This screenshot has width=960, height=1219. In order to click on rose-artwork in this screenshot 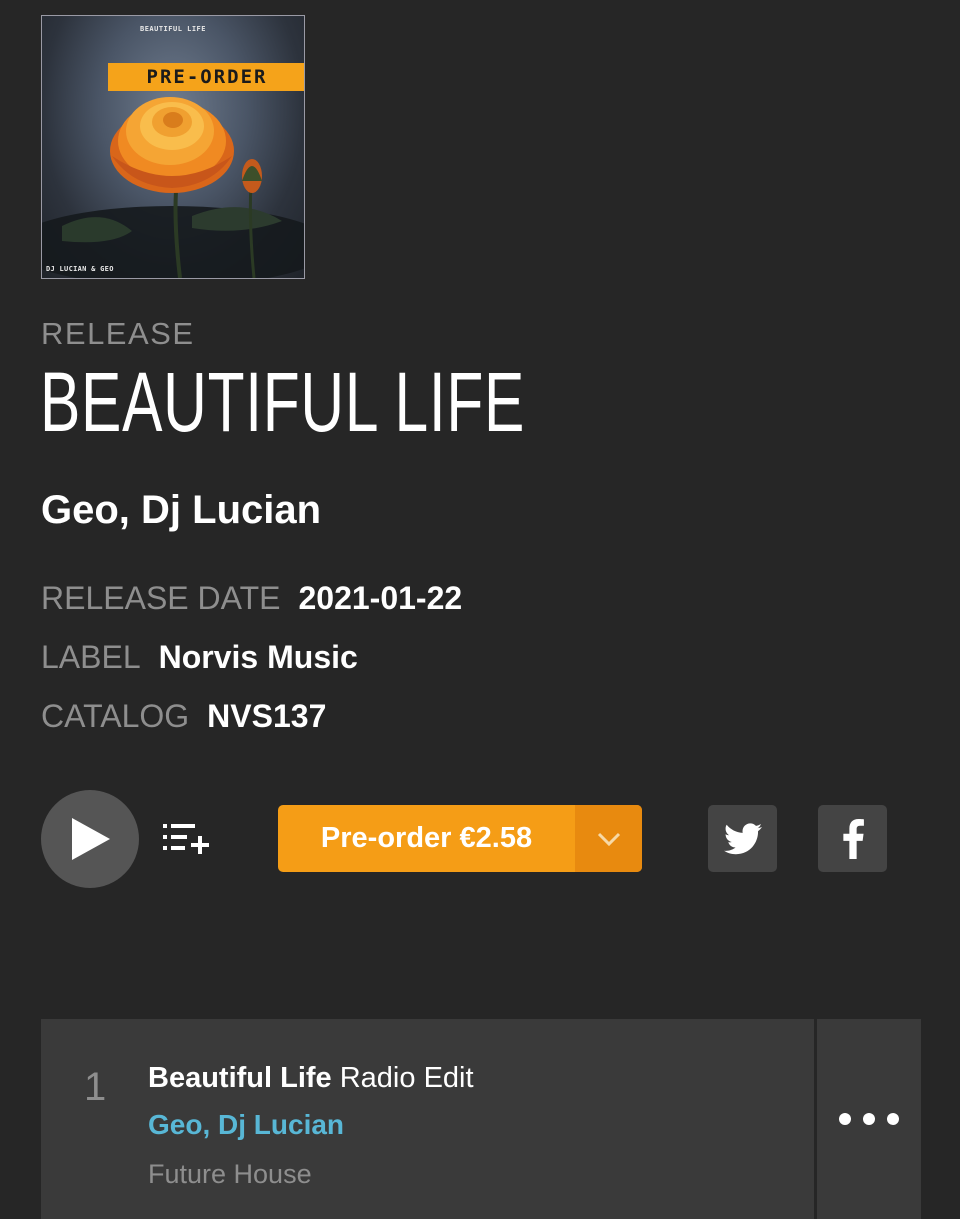, I will do `click(173, 187)`.